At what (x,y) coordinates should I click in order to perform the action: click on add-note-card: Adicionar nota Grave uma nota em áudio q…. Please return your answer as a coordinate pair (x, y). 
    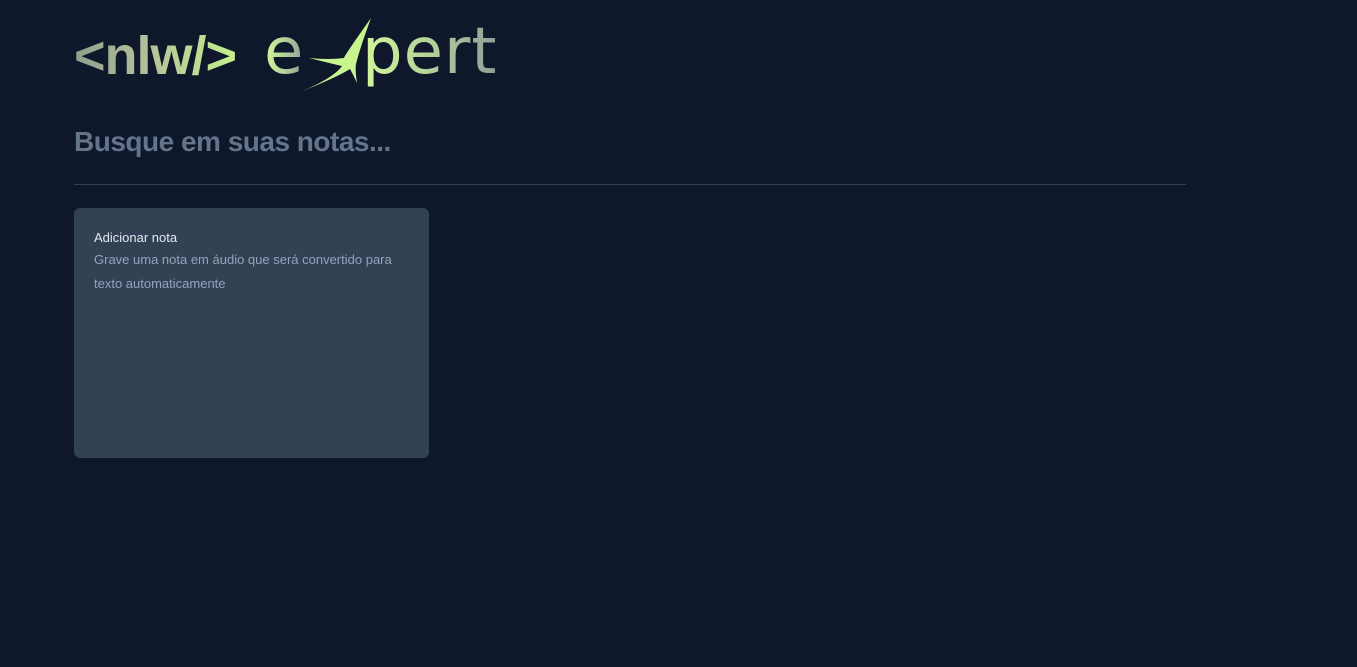
    Looking at the image, I should click on (251, 333).